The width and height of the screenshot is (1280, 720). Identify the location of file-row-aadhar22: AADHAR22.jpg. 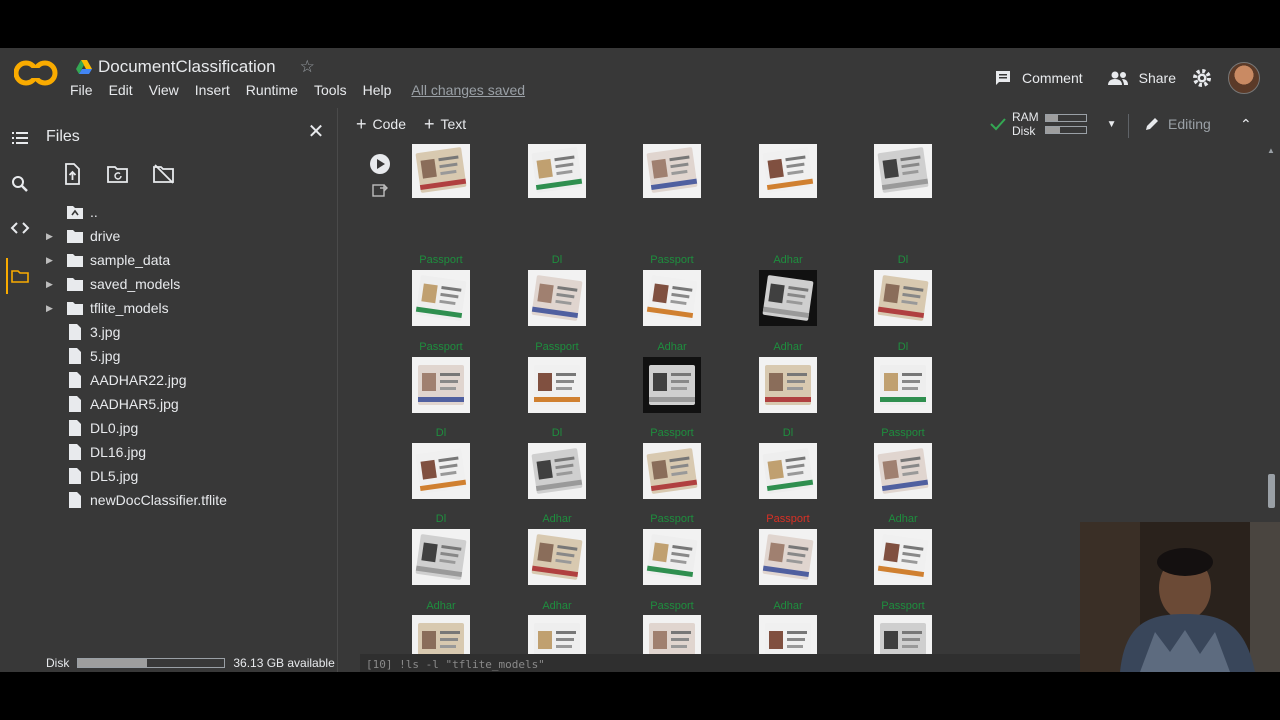
(188, 380).